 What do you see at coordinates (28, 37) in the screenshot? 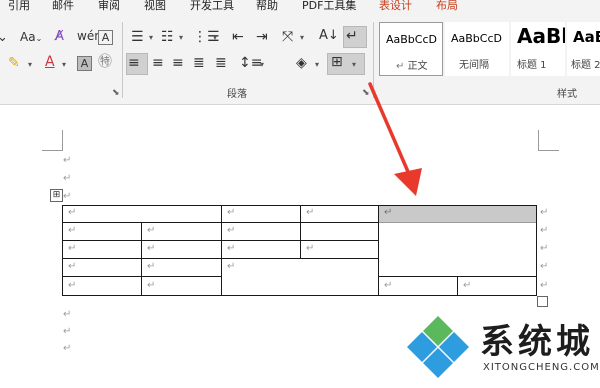
I see `font-case-label: Aa` at bounding box center [28, 37].